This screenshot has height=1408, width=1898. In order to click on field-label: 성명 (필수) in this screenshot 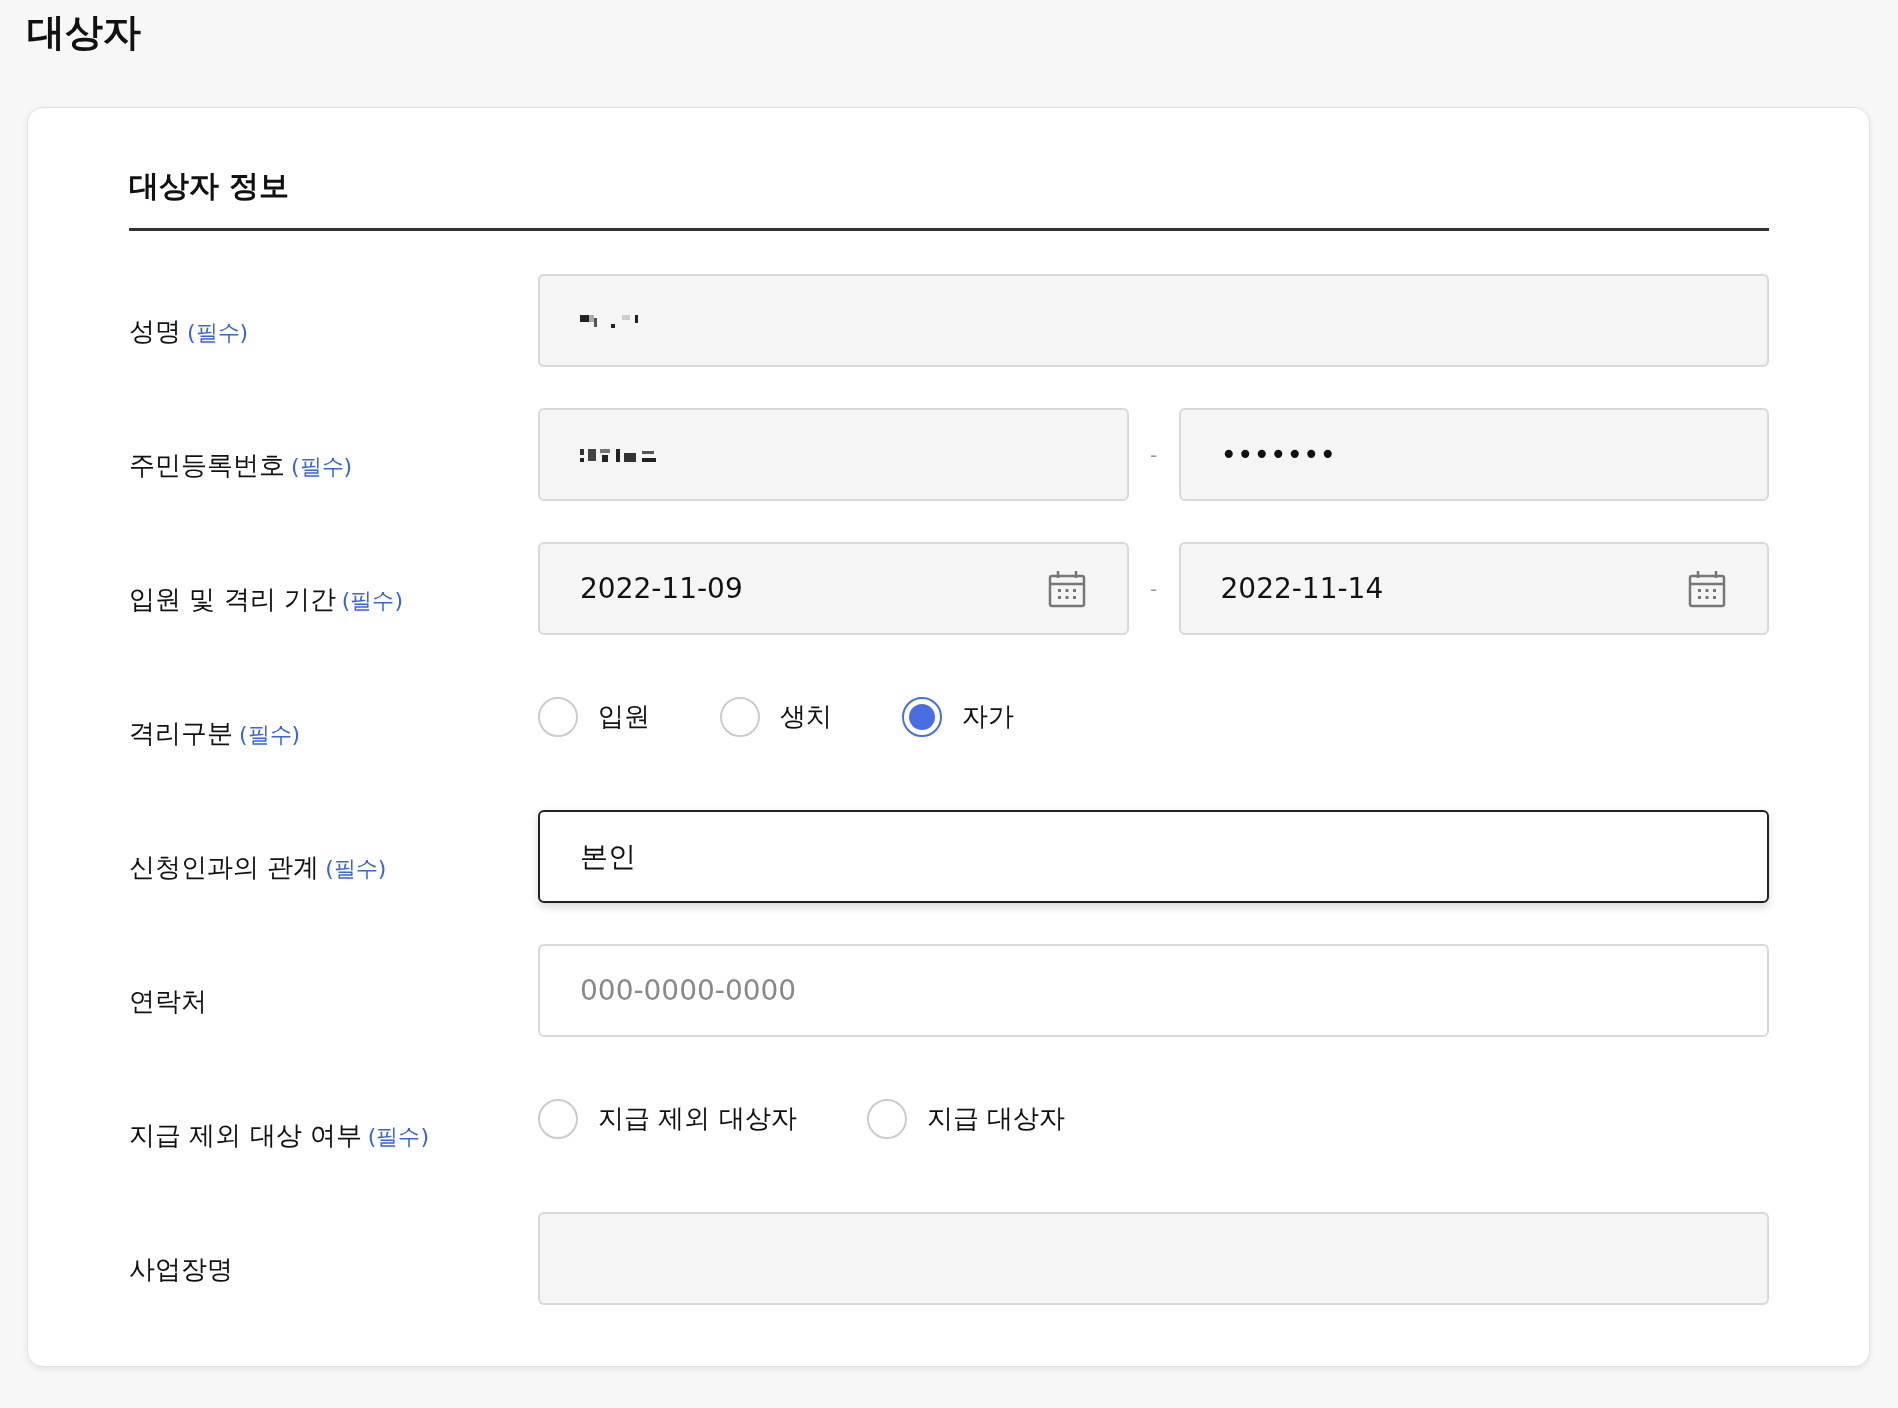, I will do `click(189, 331)`.